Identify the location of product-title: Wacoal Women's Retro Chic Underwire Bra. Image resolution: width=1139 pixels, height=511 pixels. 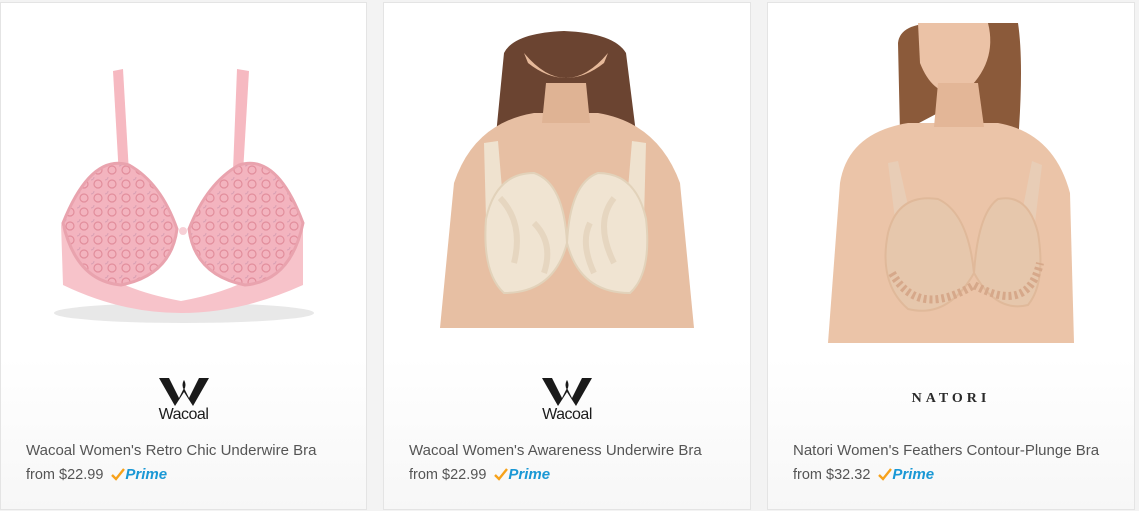
(191, 450).